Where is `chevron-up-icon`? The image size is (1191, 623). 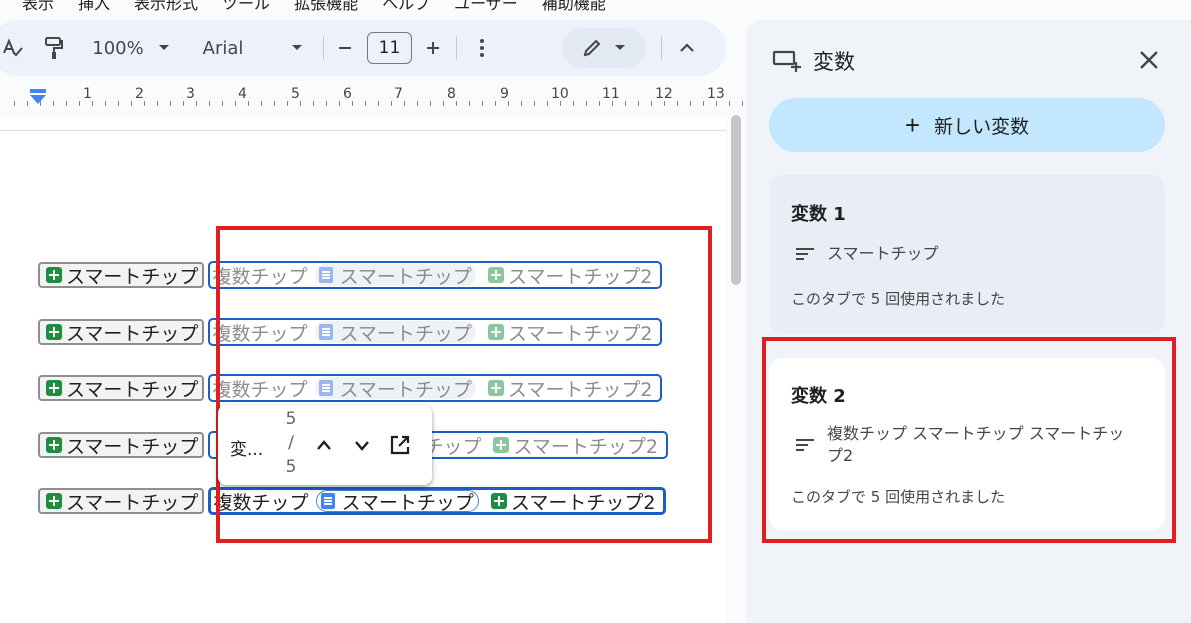 chevron-up-icon is located at coordinates (687, 48).